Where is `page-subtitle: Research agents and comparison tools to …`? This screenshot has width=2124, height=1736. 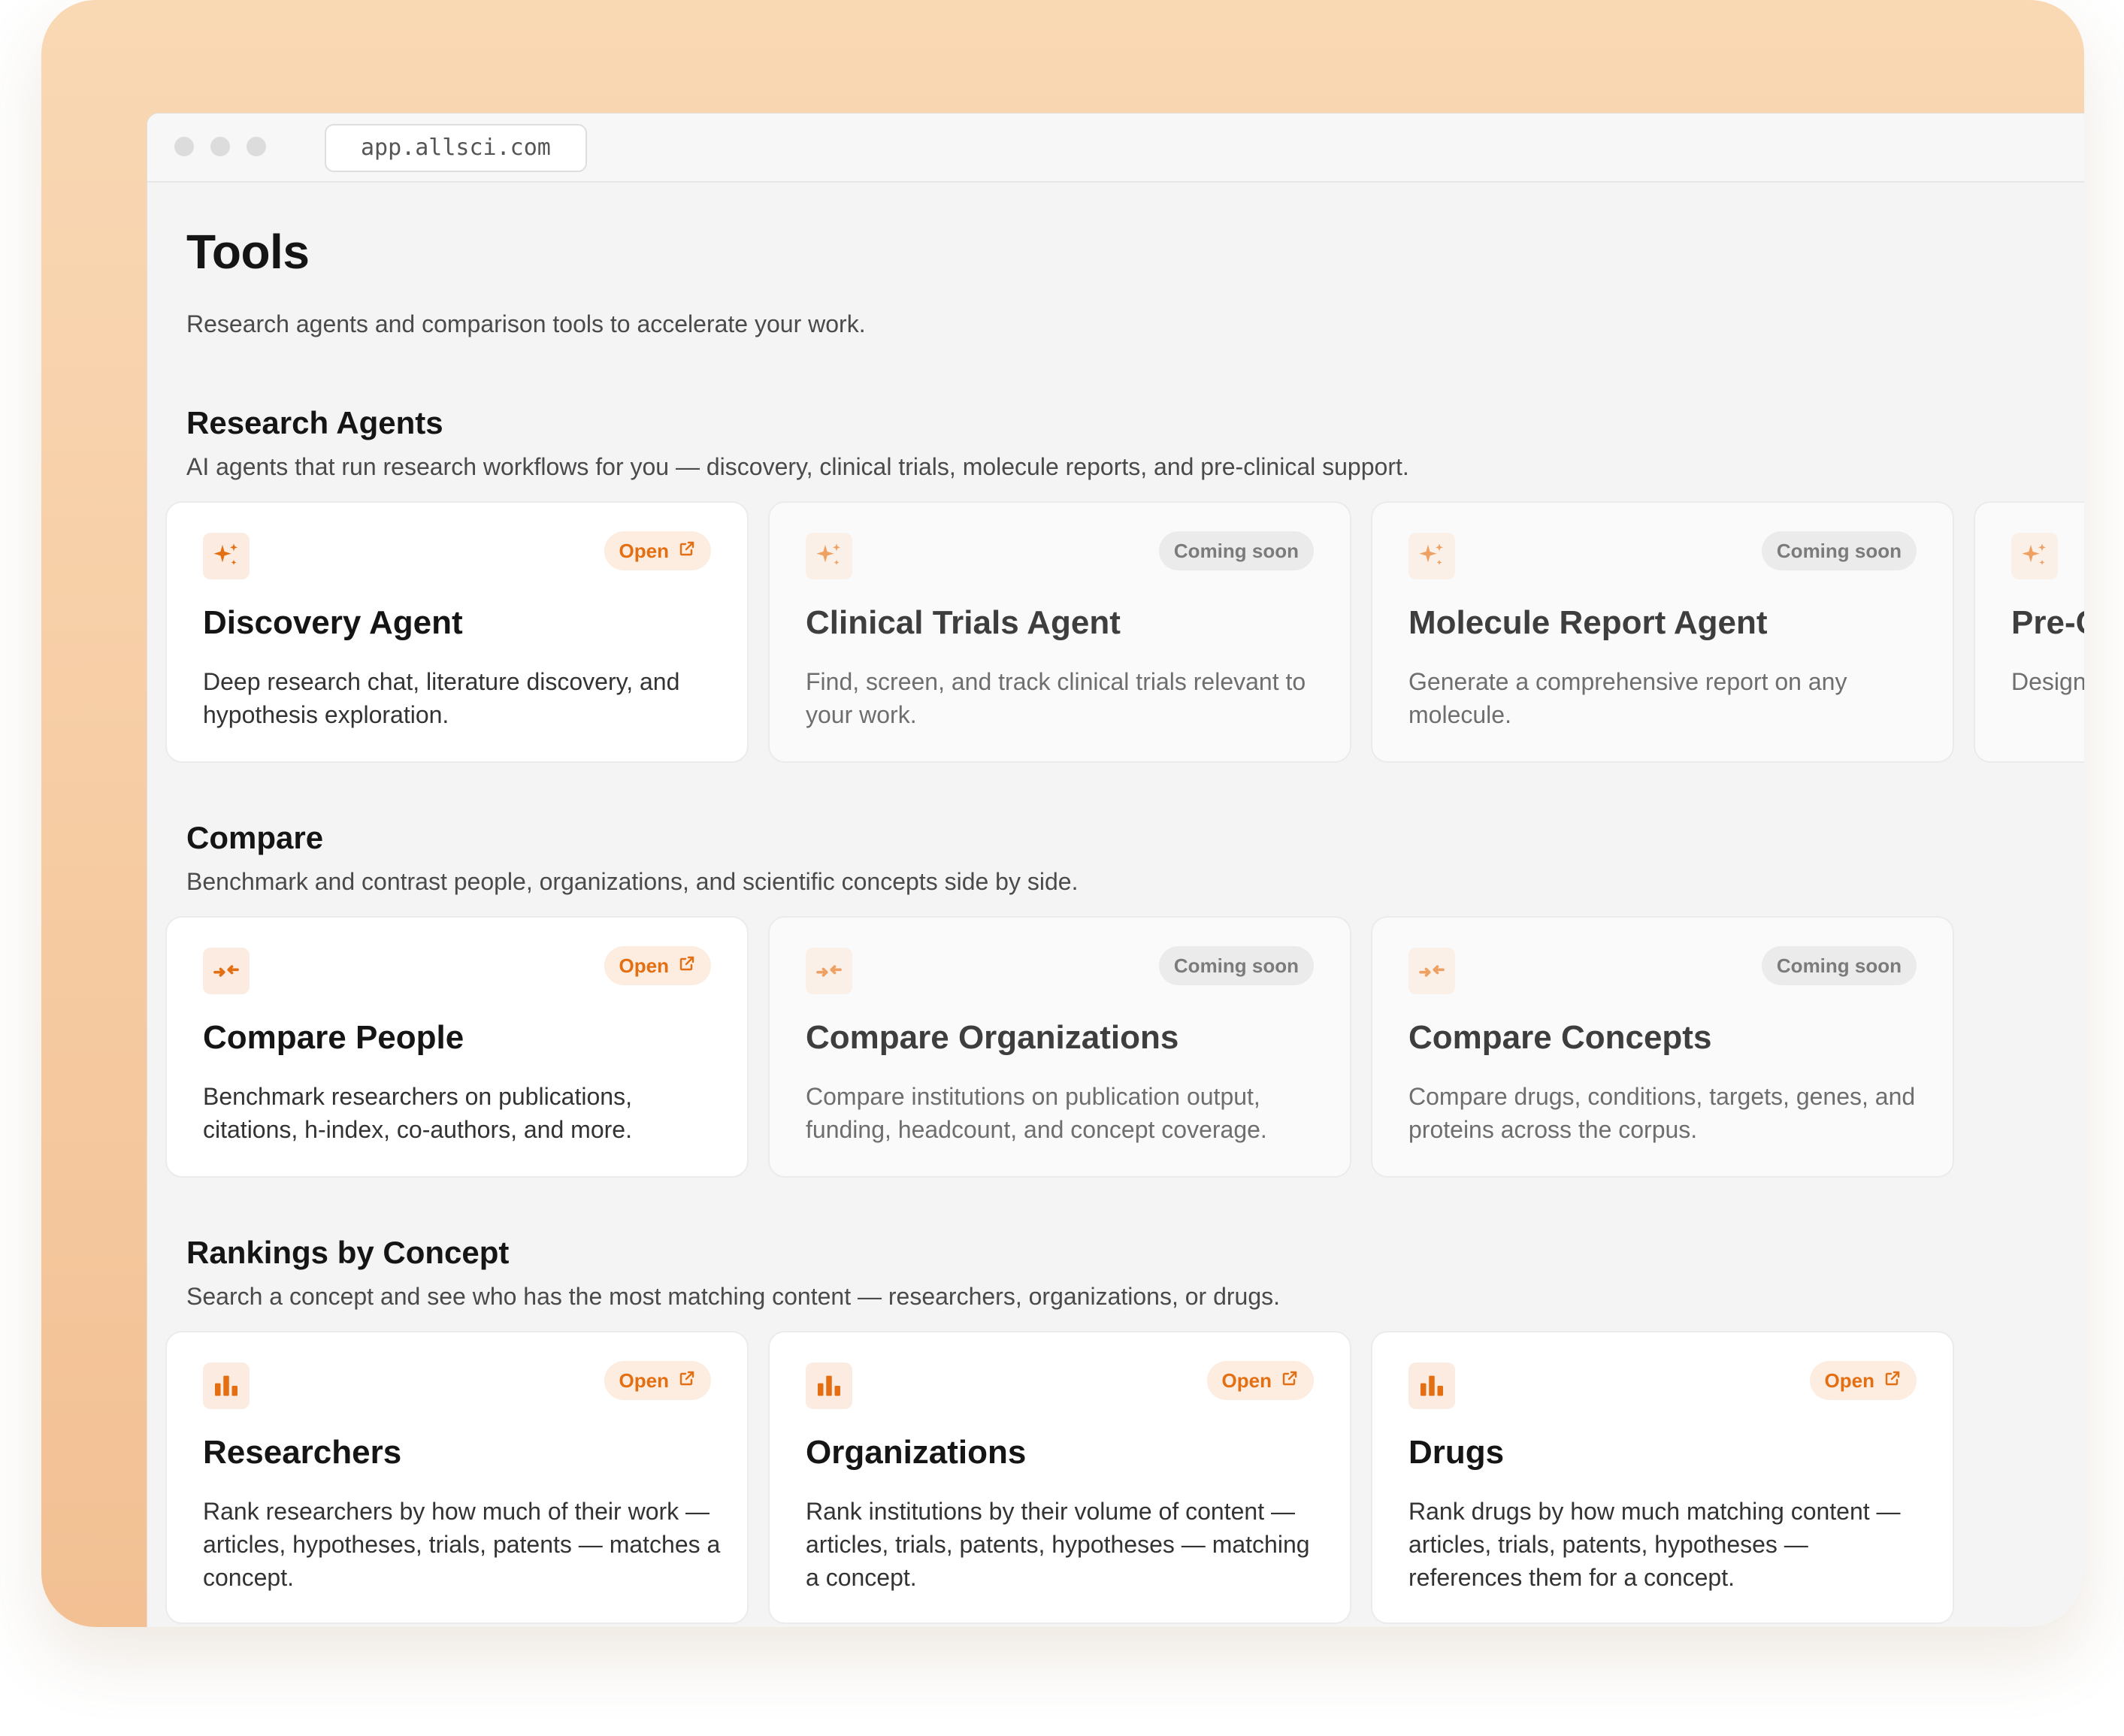
page-subtitle: Research agents and comparison tools to … is located at coordinates (526, 323).